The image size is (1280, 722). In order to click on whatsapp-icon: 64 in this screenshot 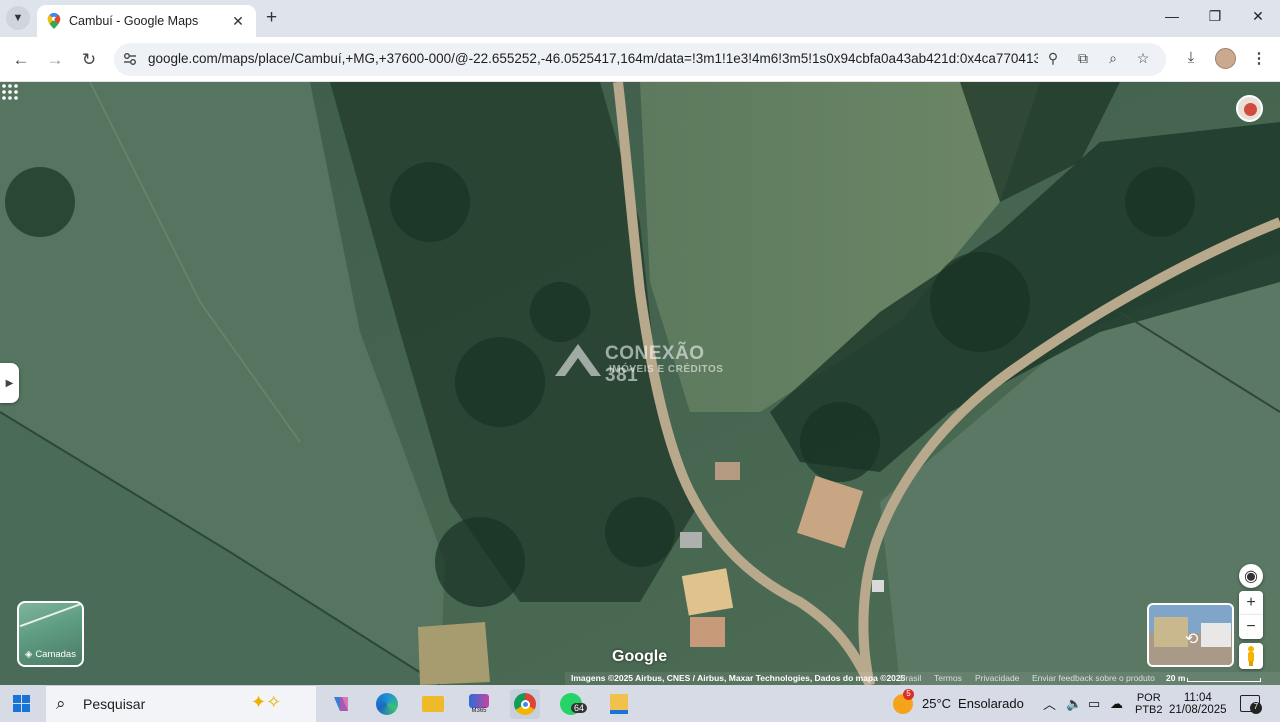, I will do `click(572, 704)`.